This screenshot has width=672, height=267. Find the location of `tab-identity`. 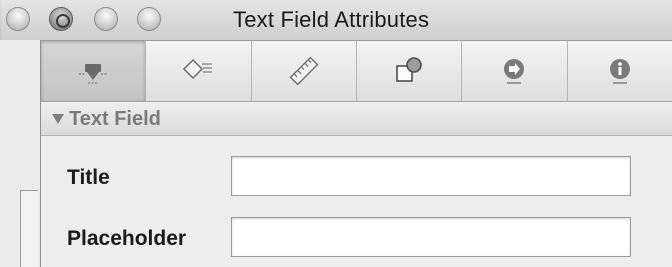

tab-identity is located at coordinates (620, 71).